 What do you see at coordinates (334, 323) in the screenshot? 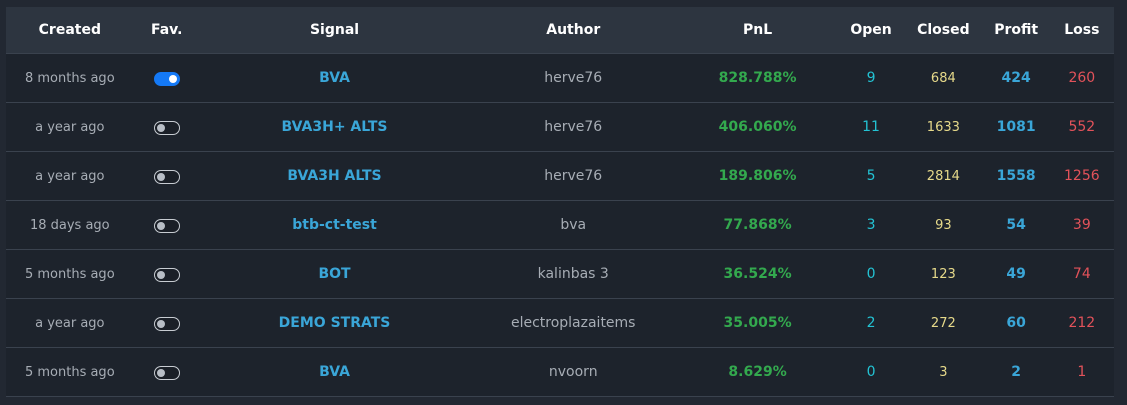
I see `signal-link: DEMO STRATS` at bounding box center [334, 323].